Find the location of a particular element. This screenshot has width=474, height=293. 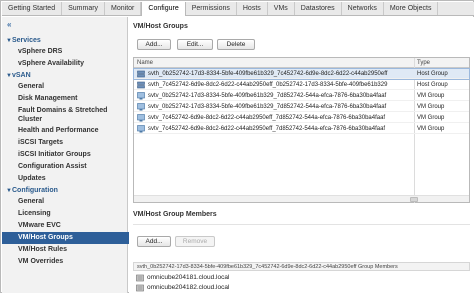

column-header-type: Type is located at coordinates (423, 63).